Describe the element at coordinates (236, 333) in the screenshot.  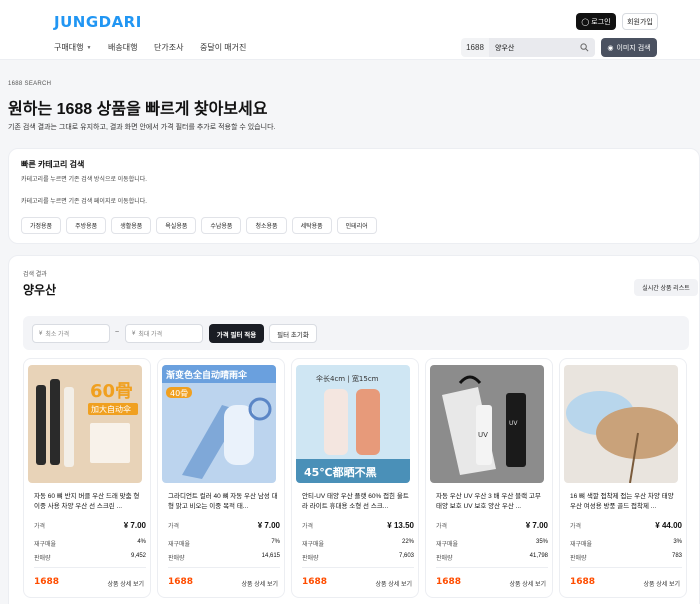
I see `apply-filter-button: 가격 필터 적용` at that location.